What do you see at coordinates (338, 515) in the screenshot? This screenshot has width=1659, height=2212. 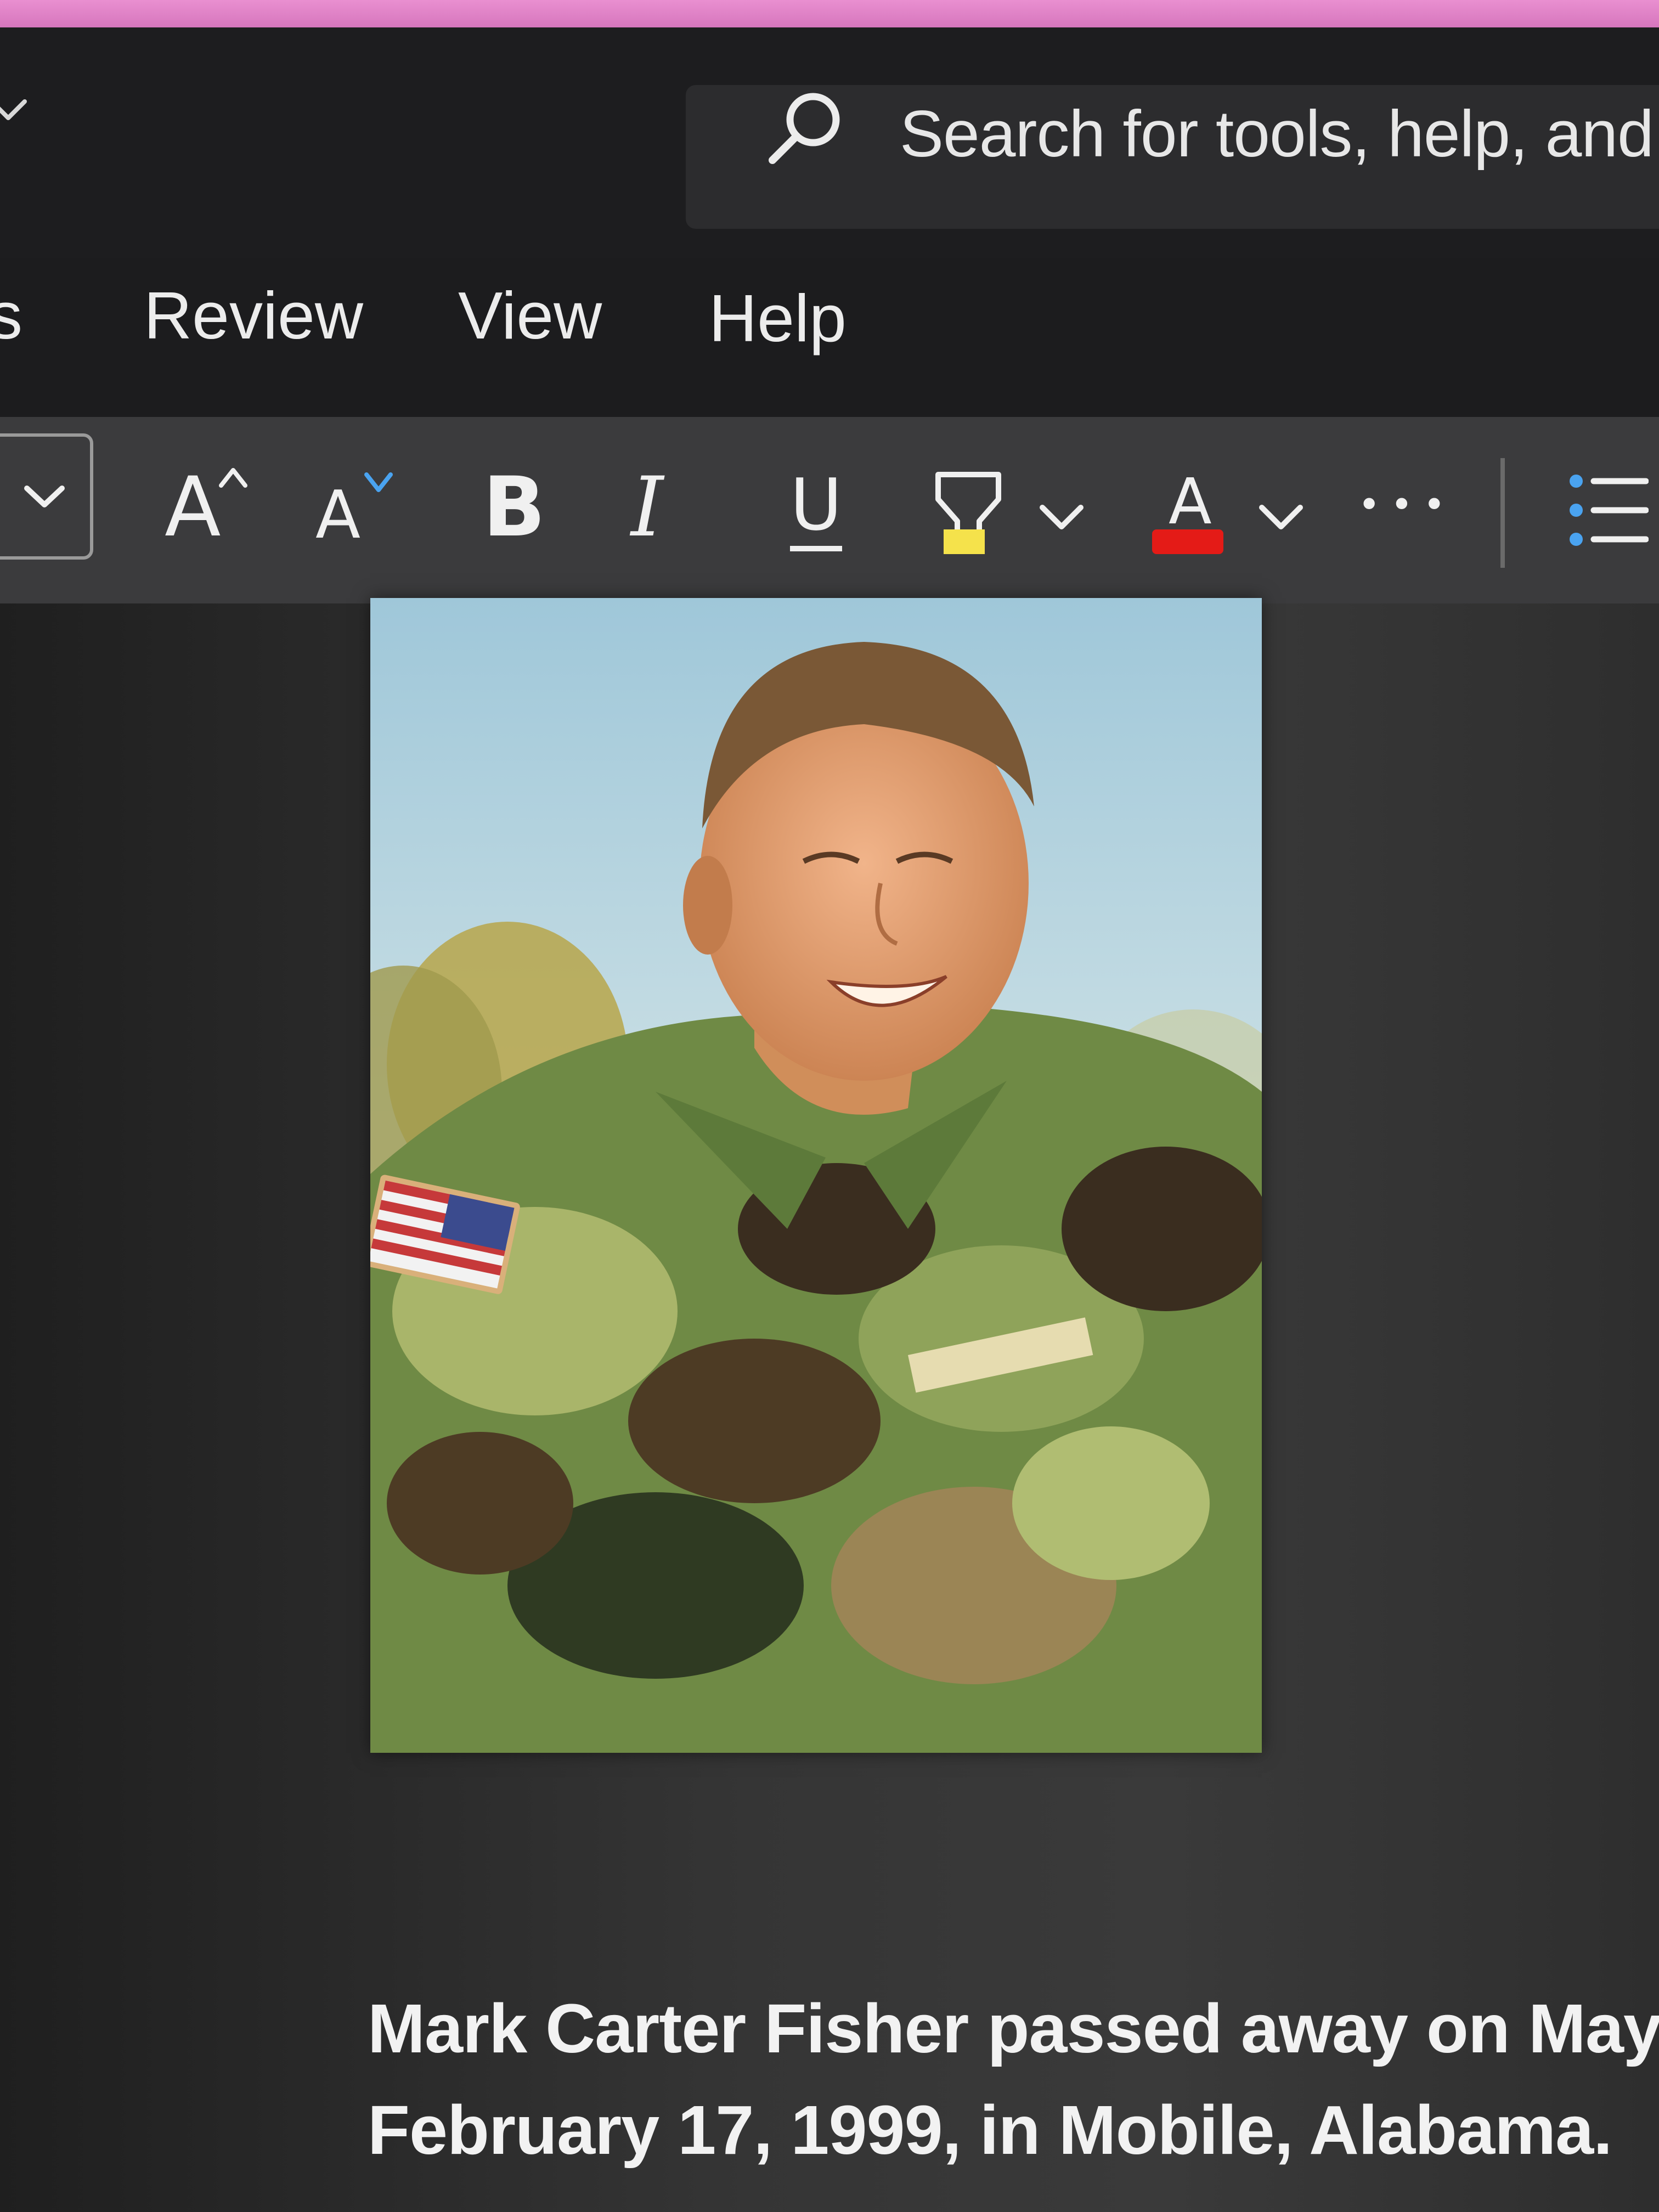 I see `shrink-font-label: A` at bounding box center [338, 515].